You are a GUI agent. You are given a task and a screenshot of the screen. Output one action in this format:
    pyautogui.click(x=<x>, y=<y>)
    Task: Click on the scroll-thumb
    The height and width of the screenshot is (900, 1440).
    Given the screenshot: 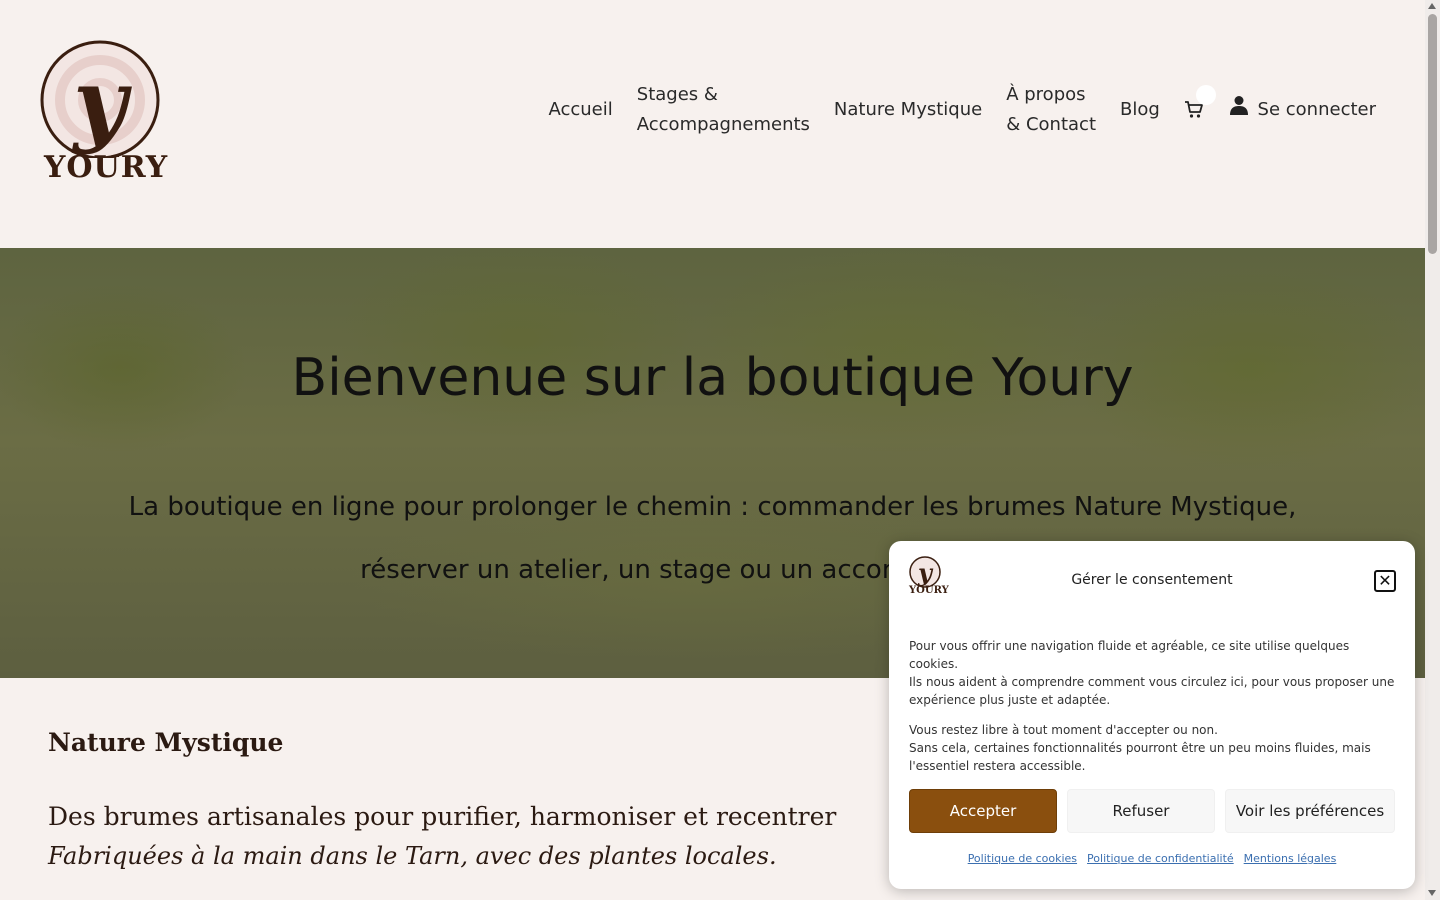 What is the action you would take?
    pyautogui.click(x=1432, y=134)
    